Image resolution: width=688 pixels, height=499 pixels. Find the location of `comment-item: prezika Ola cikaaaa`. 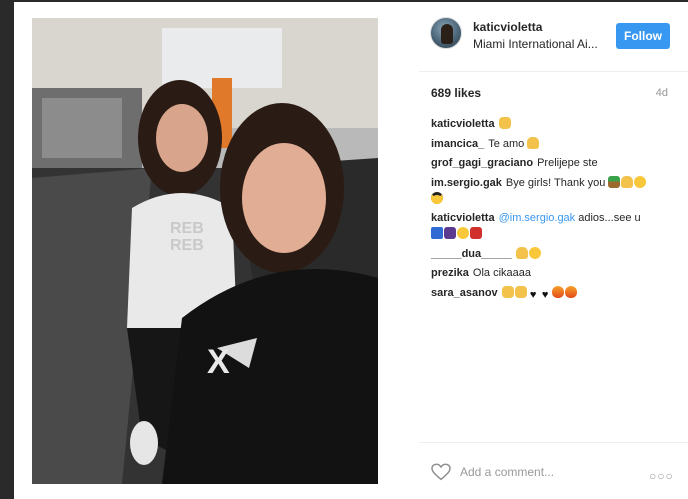

comment-item: prezika Ola cikaaaa is located at coordinates (556, 273).